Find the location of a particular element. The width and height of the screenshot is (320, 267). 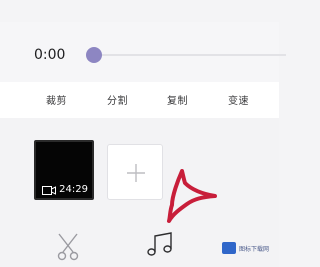

clip-duration: 24:29 is located at coordinates (73, 189).